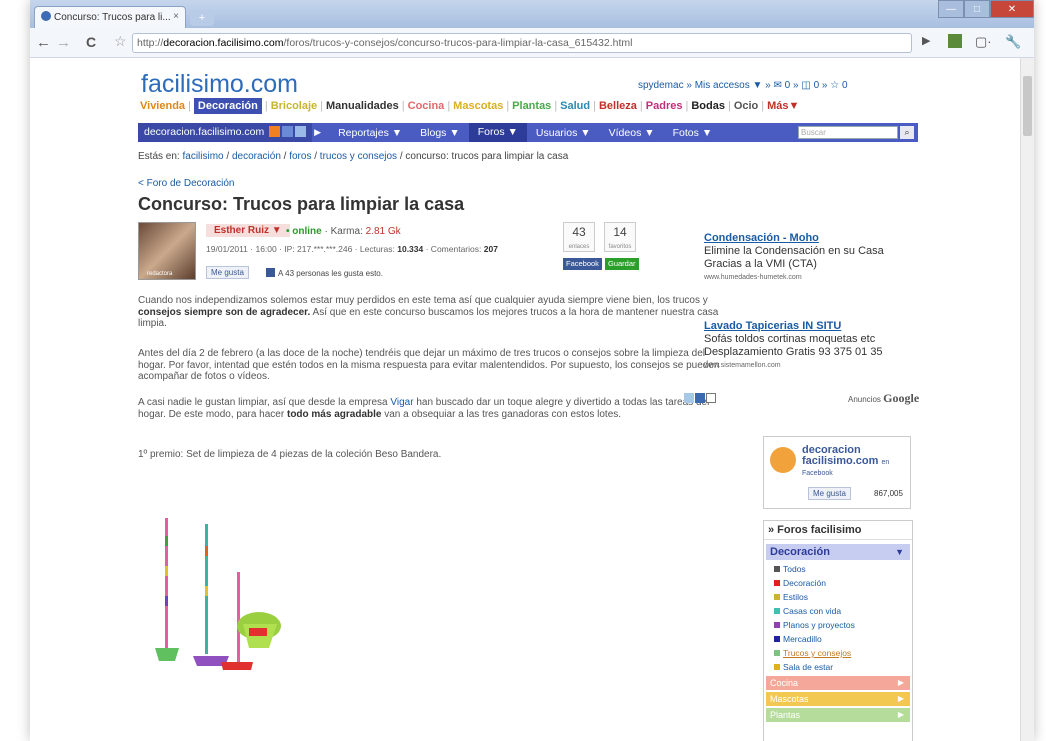 The image size is (1046, 741). I want to click on nav-foros: Foros ▼, so click(497, 132).